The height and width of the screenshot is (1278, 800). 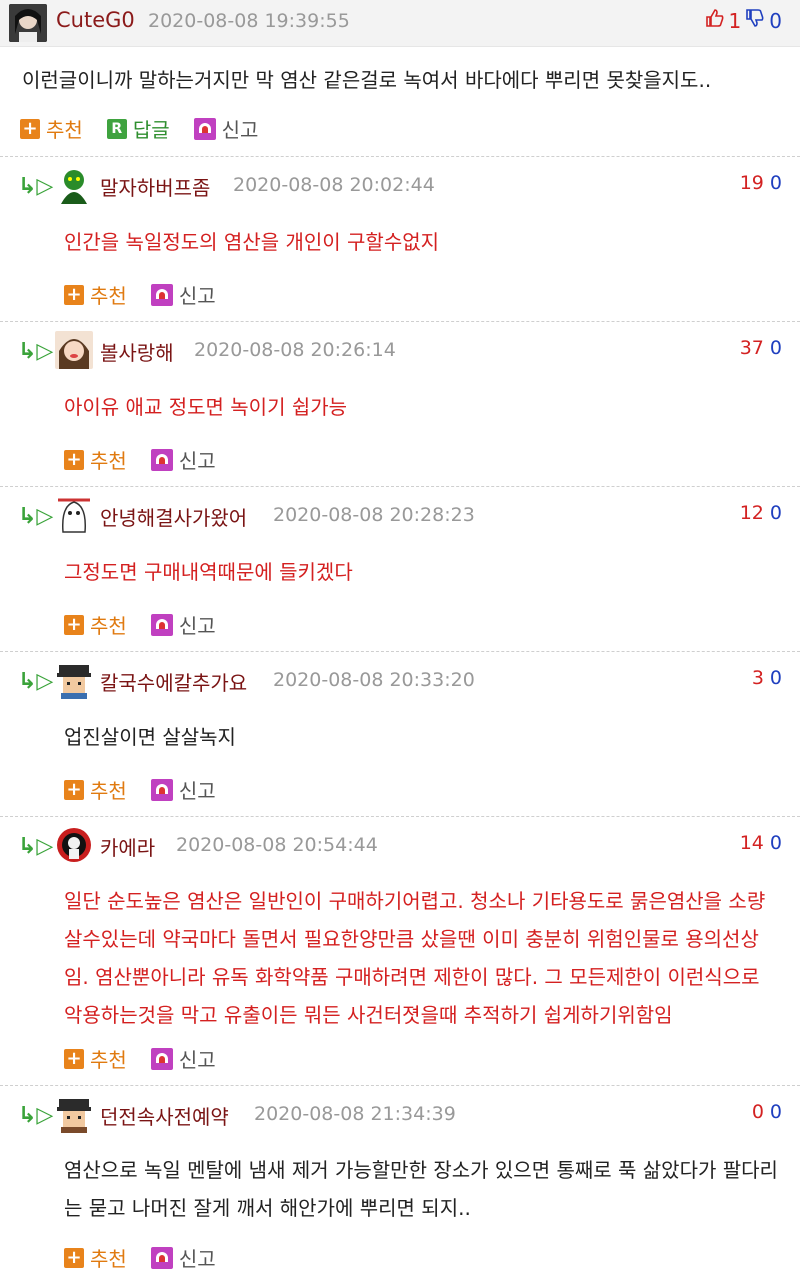 I want to click on reply-button: R 답글, so click(x=138, y=128).